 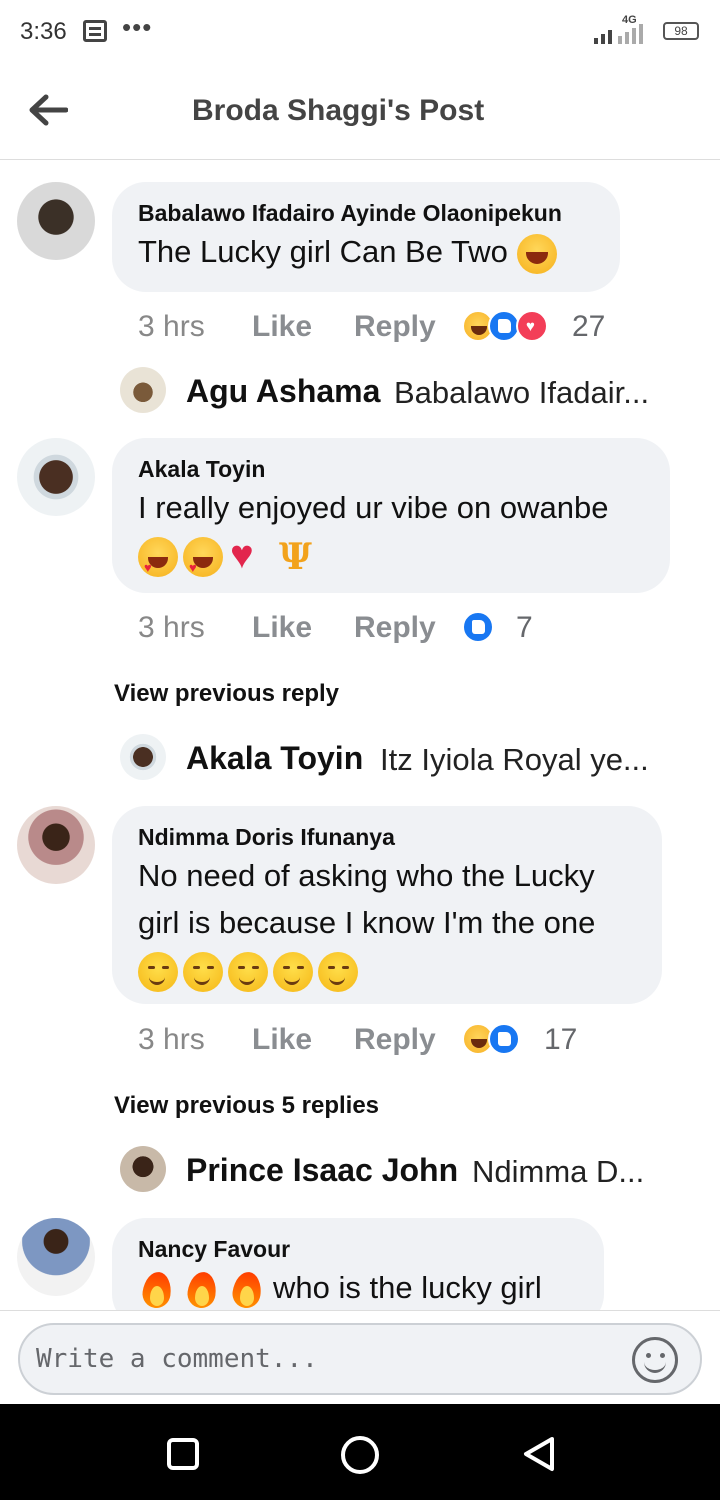 I want to click on news-icon, so click(x=95, y=31).